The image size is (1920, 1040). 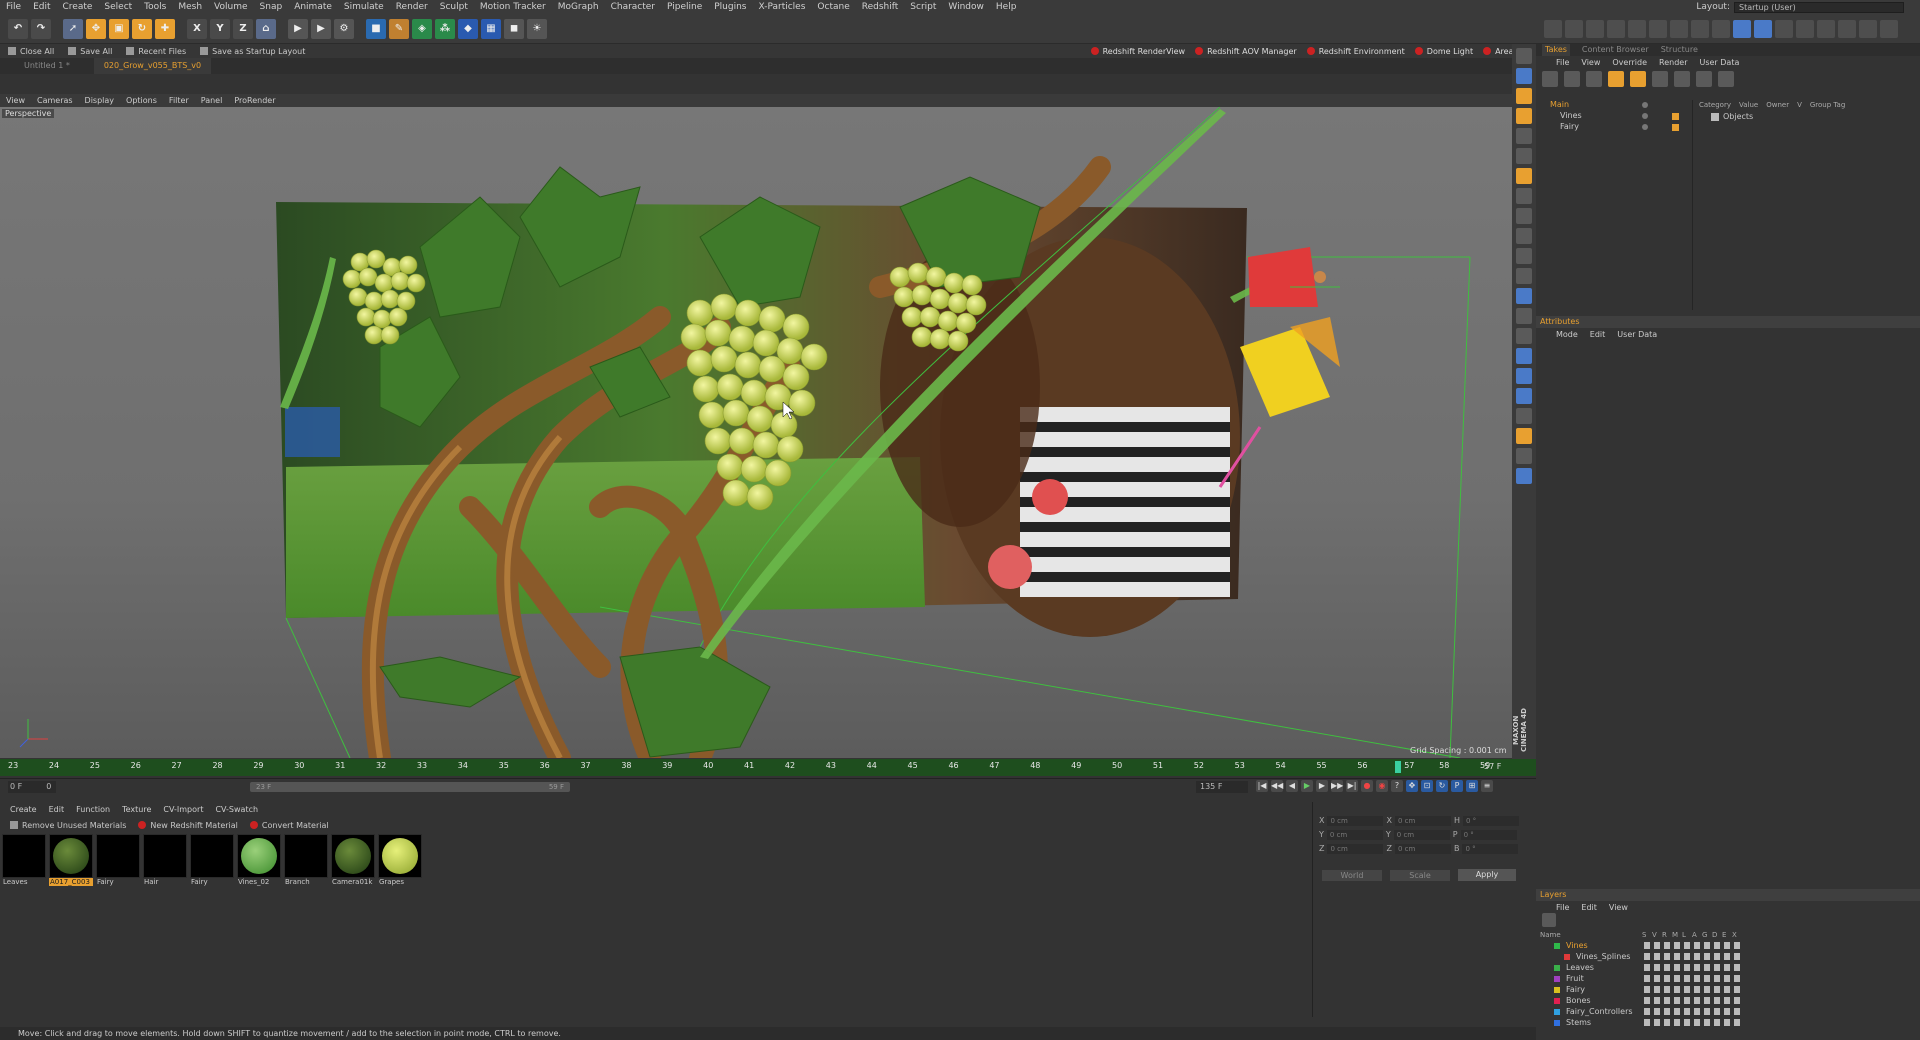 I want to click on viewport-menu-options: Options, so click(x=141, y=100).